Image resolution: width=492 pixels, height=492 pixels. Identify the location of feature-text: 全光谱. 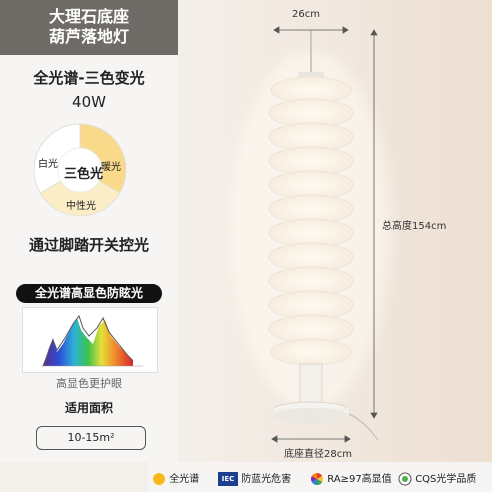
(184, 479).